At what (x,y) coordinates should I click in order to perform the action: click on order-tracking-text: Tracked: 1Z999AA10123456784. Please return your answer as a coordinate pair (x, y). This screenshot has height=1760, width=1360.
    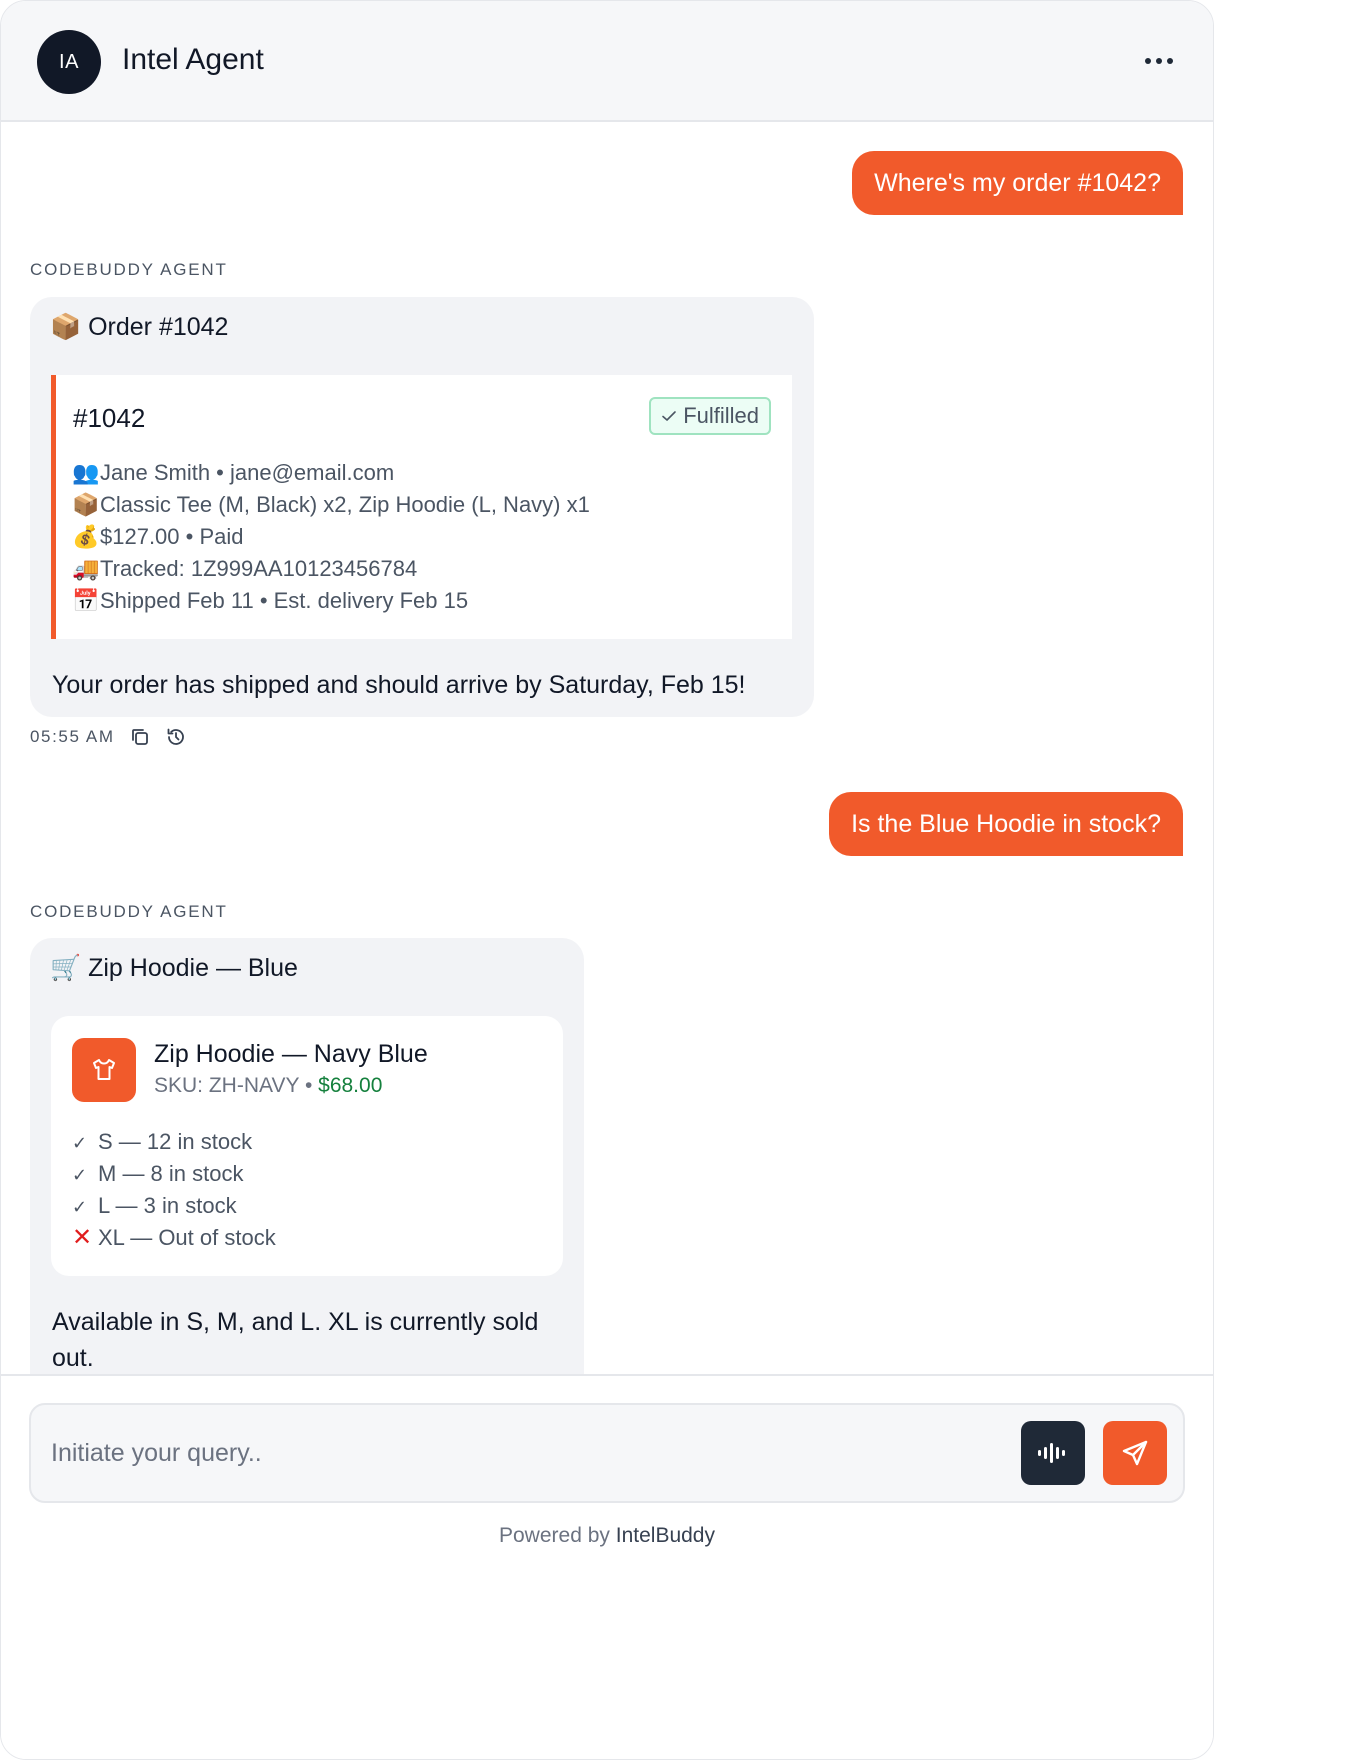
    Looking at the image, I should click on (259, 568).